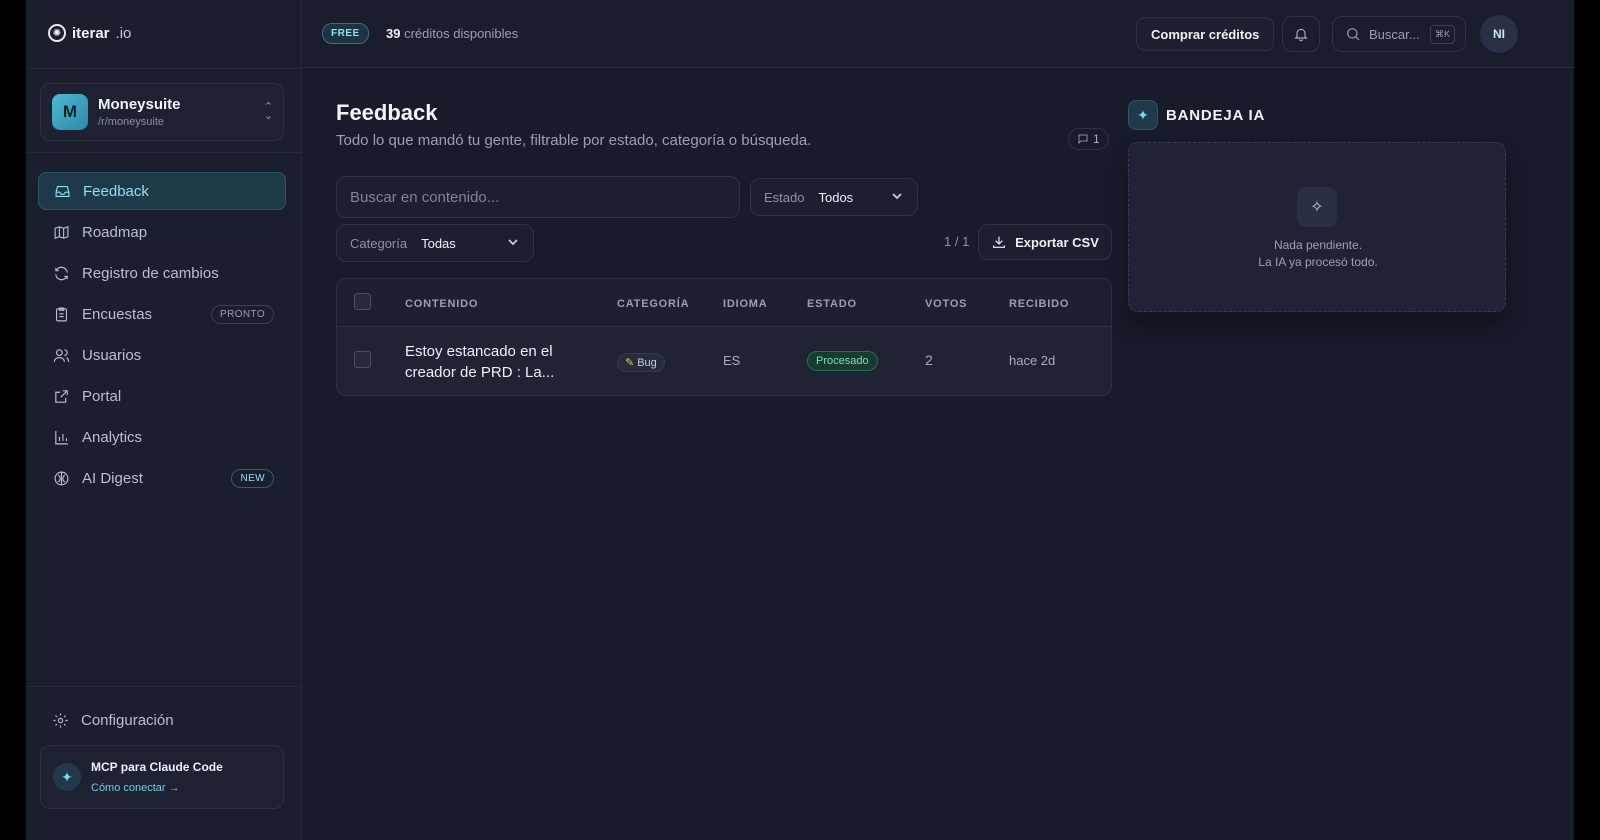 The width and height of the screenshot is (1600, 840). Describe the element at coordinates (60, 720) in the screenshot. I see `gear-icon` at that location.